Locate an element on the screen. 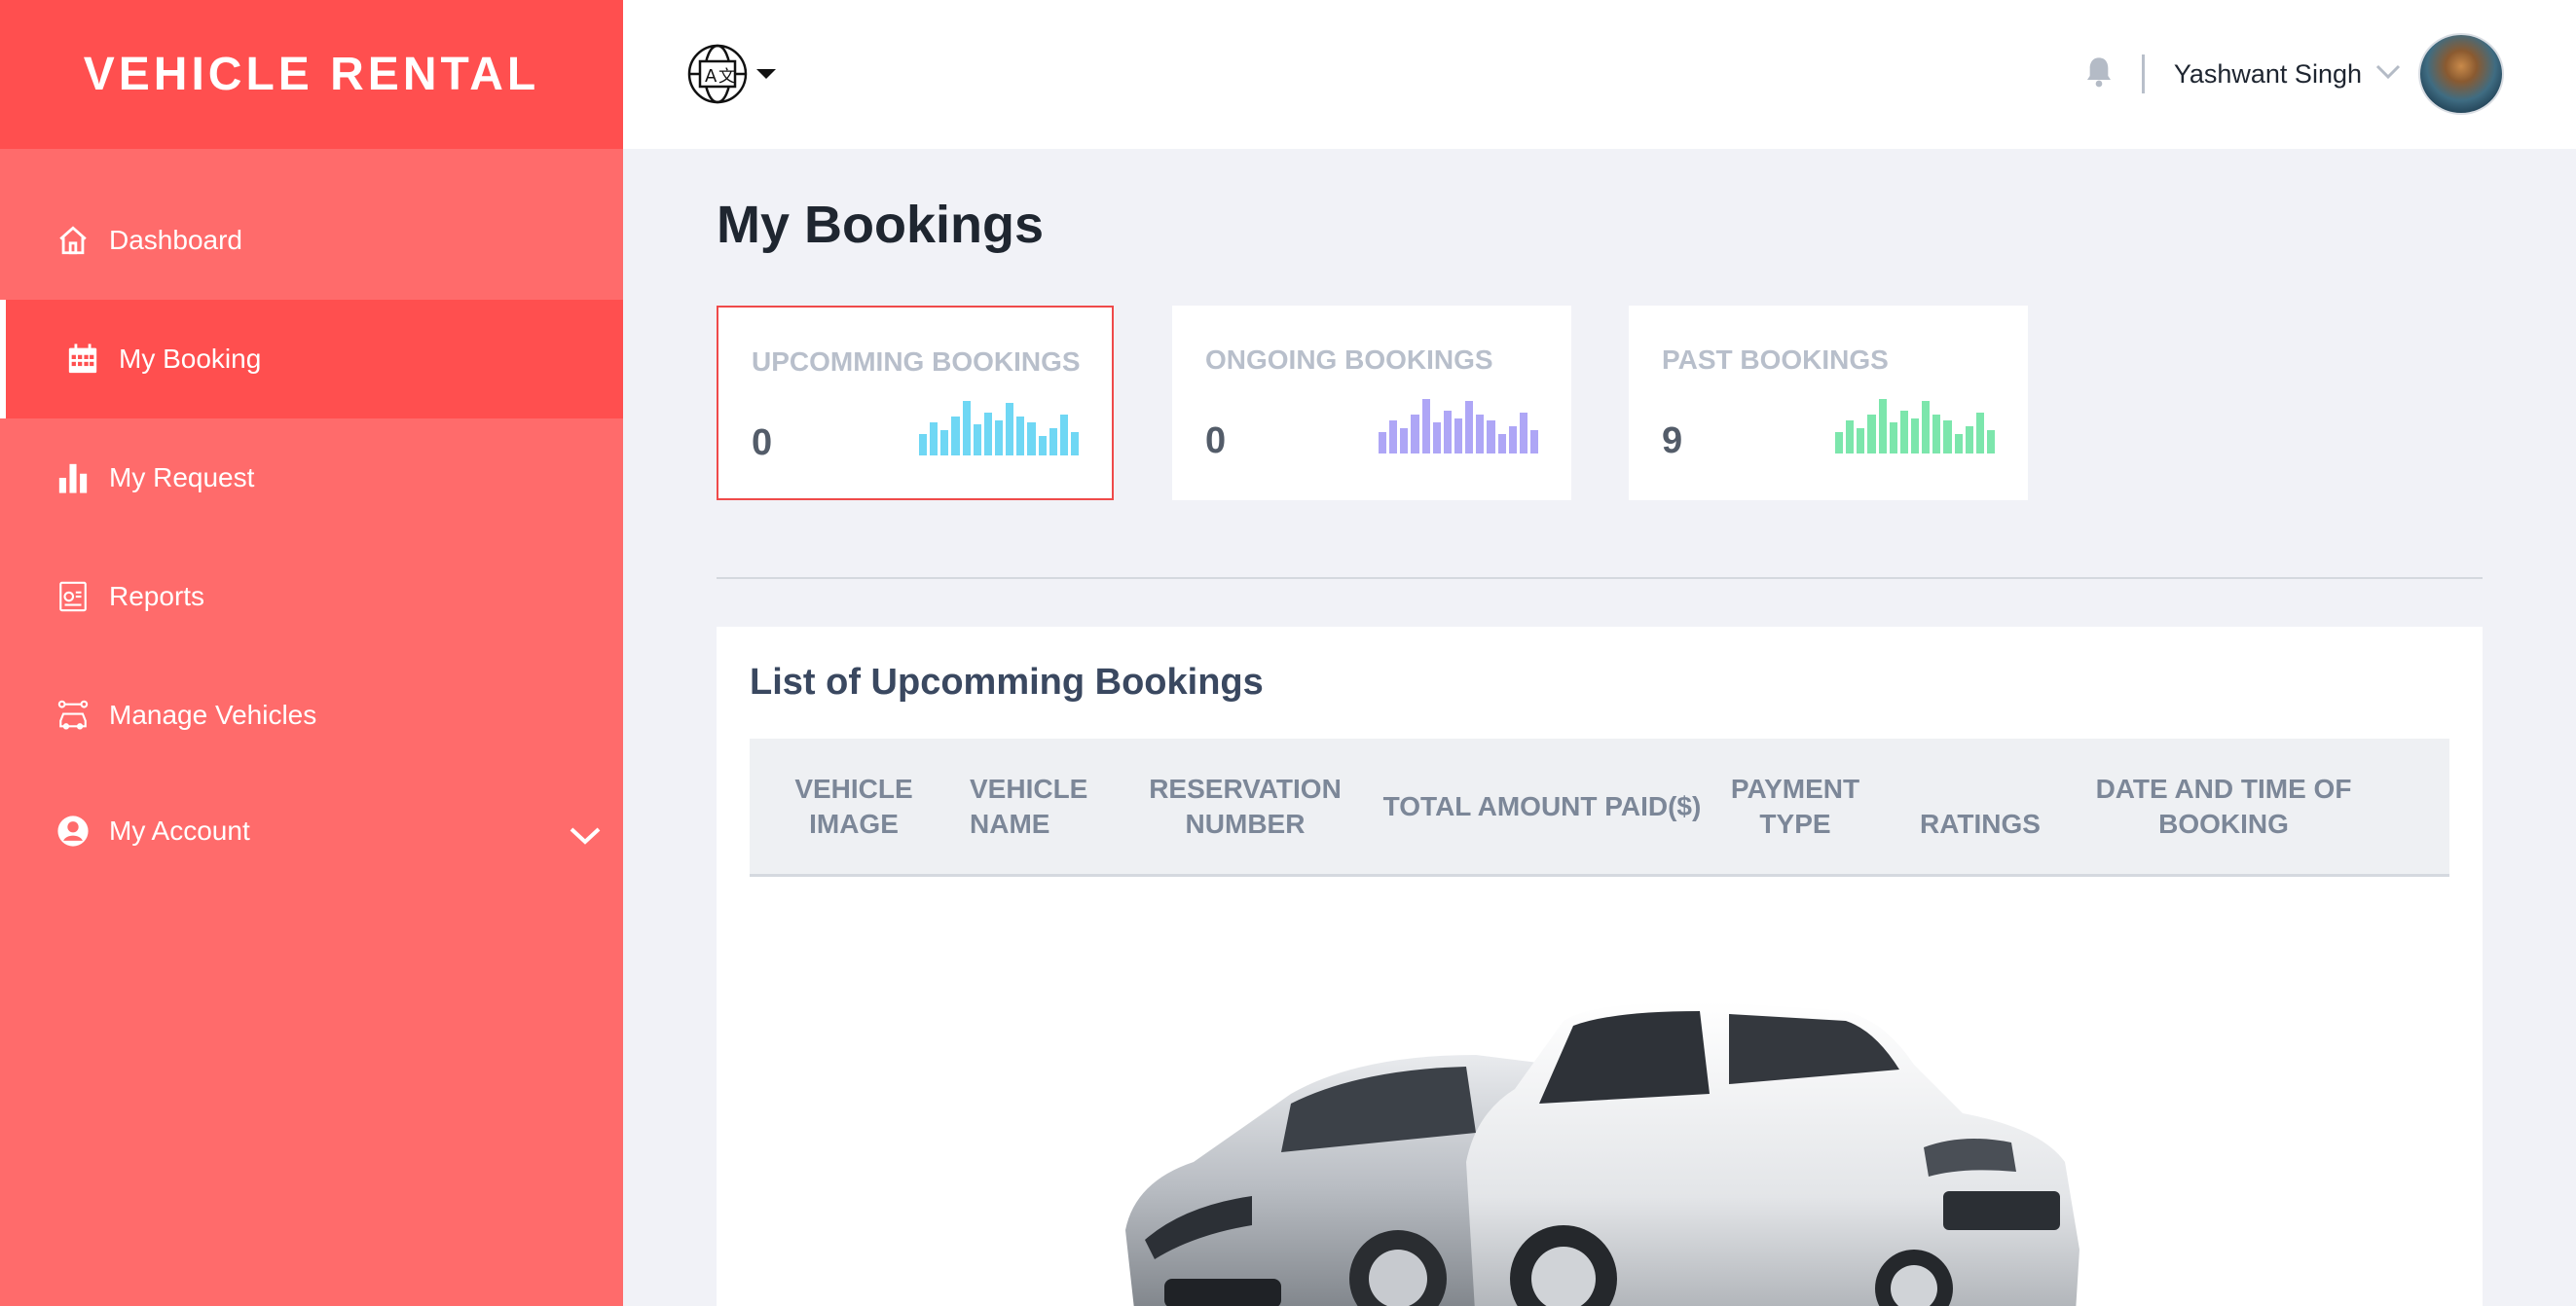  header-divider is located at coordinates (2143, 73).